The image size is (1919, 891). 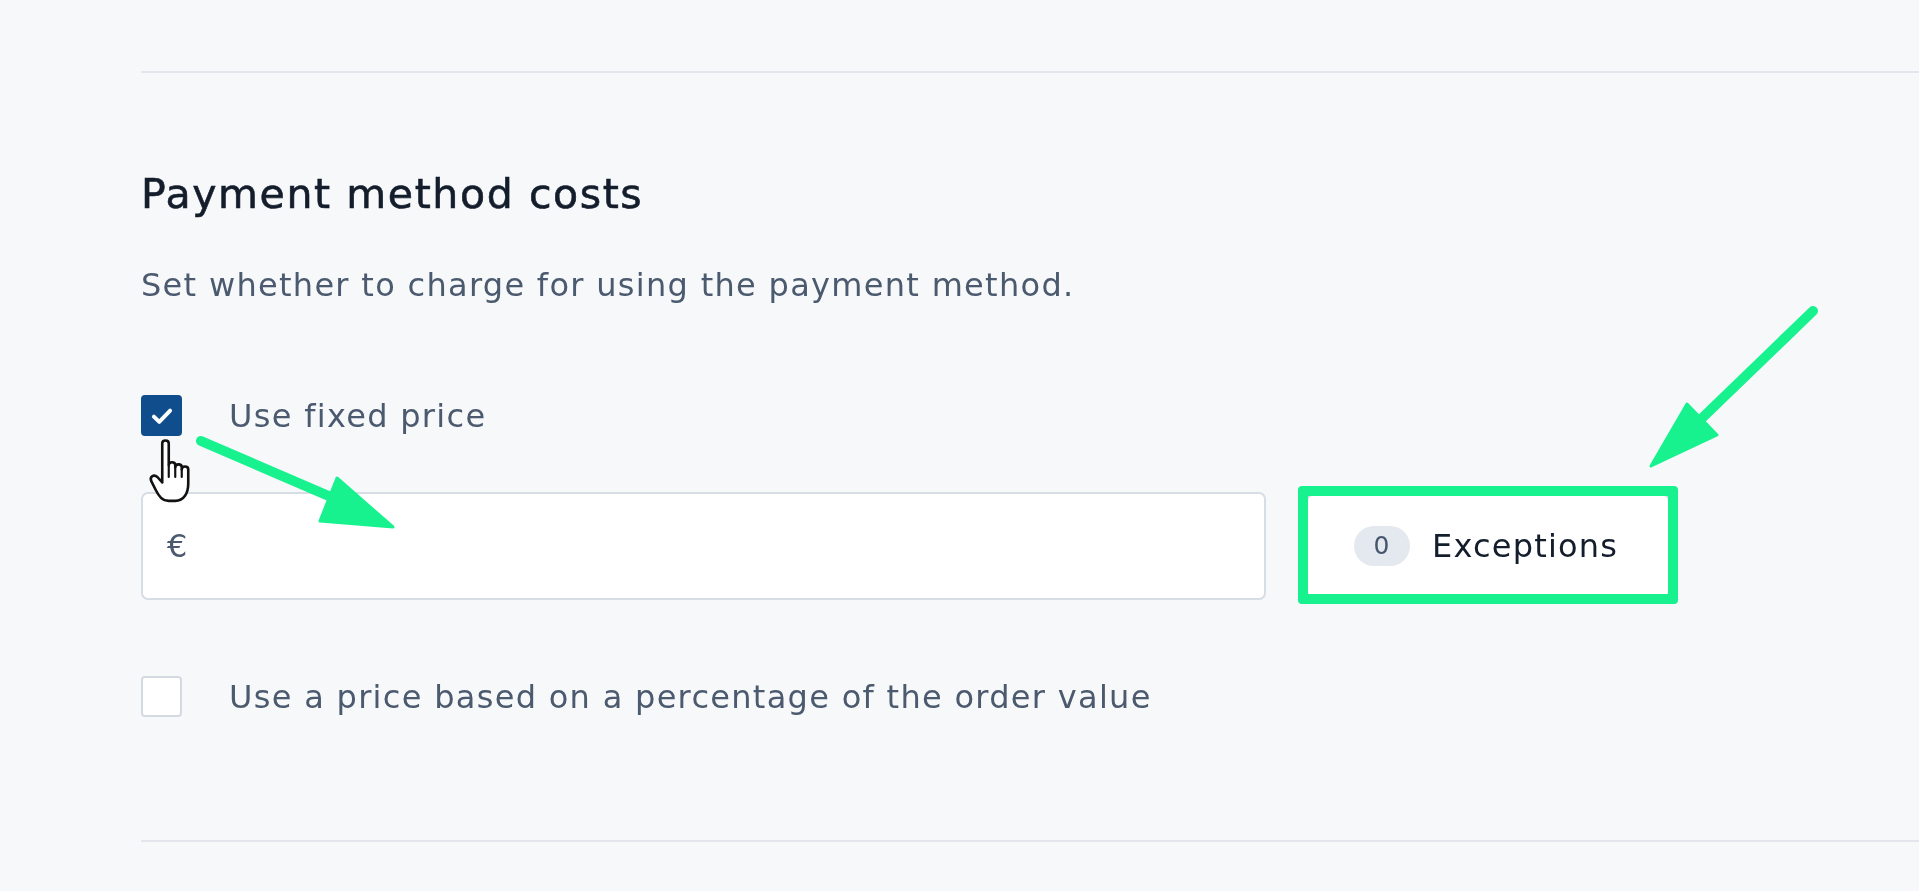 I want to click on count-badge: 0, so click(x=1382, y=546).